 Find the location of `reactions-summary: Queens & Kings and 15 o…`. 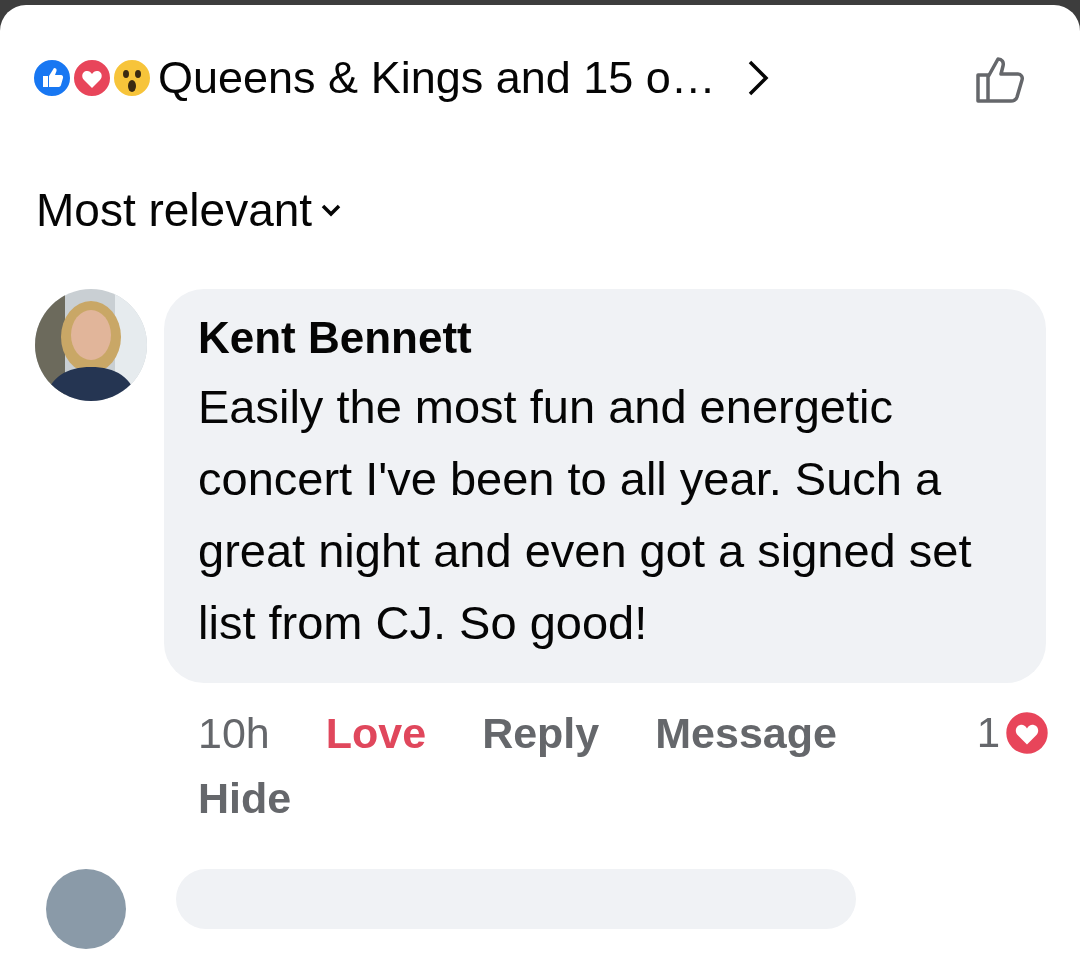

reactions-summary: Queens & Kings and 15 o… is located at coordinates (437, 78).